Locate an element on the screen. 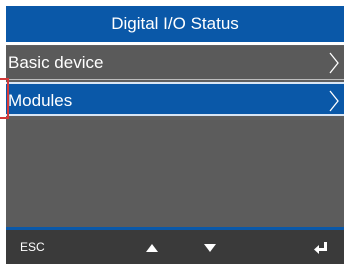  enter-softkey is located at coordinates (321, 247).